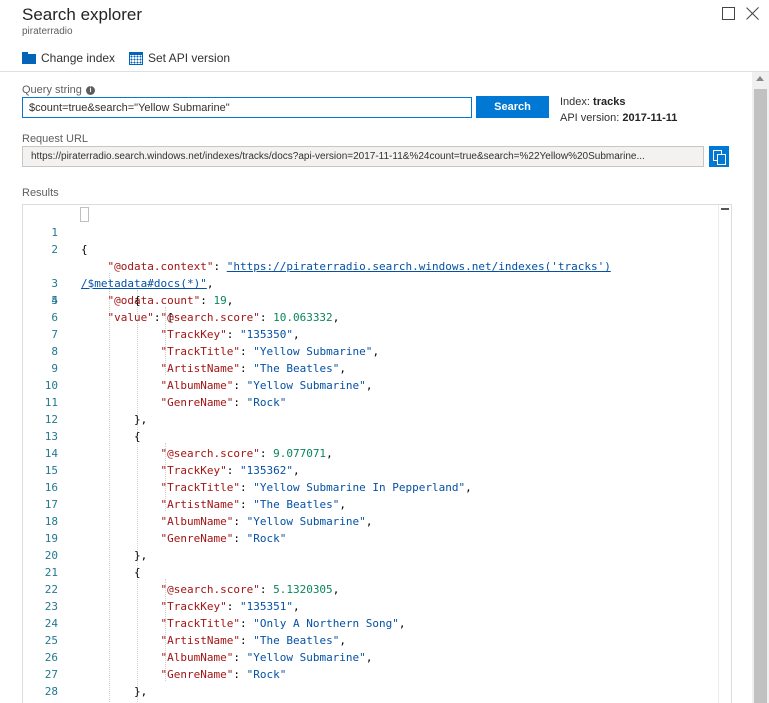  I want to click on query-string-input, so click(247, 107).